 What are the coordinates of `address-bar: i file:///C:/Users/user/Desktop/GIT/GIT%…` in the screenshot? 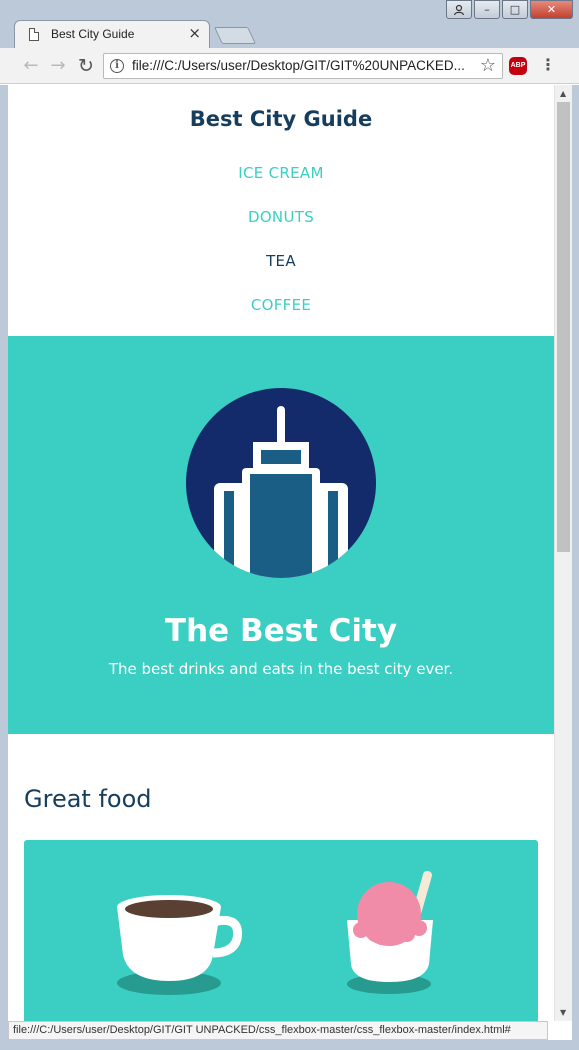 It's located at (303, 66).